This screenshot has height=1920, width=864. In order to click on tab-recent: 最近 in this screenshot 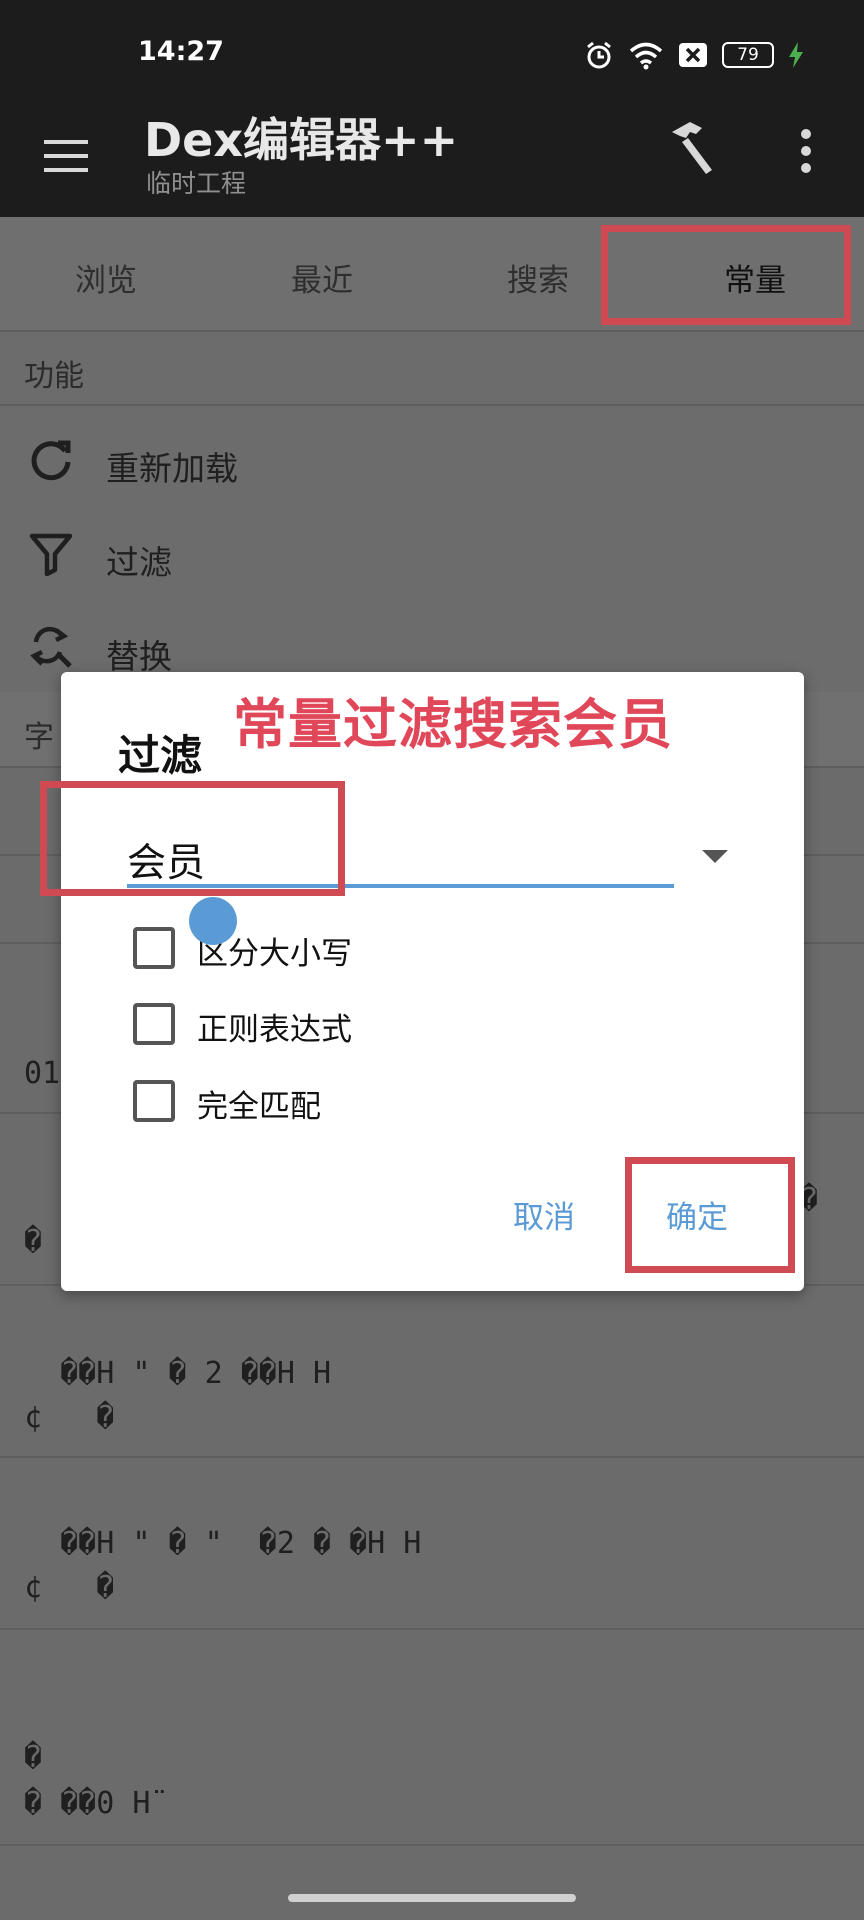, I will do `click(322, 277)`.